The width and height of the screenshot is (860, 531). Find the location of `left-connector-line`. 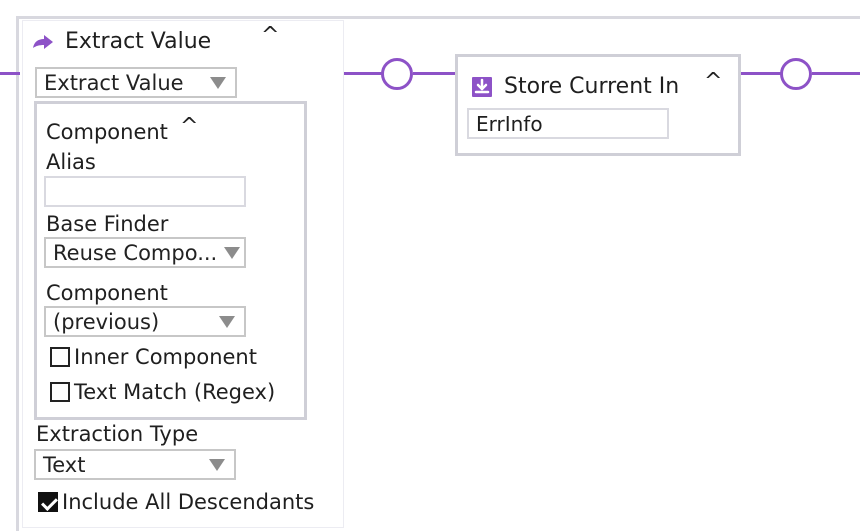

left-connector-line is located at coordinates (10, 73).